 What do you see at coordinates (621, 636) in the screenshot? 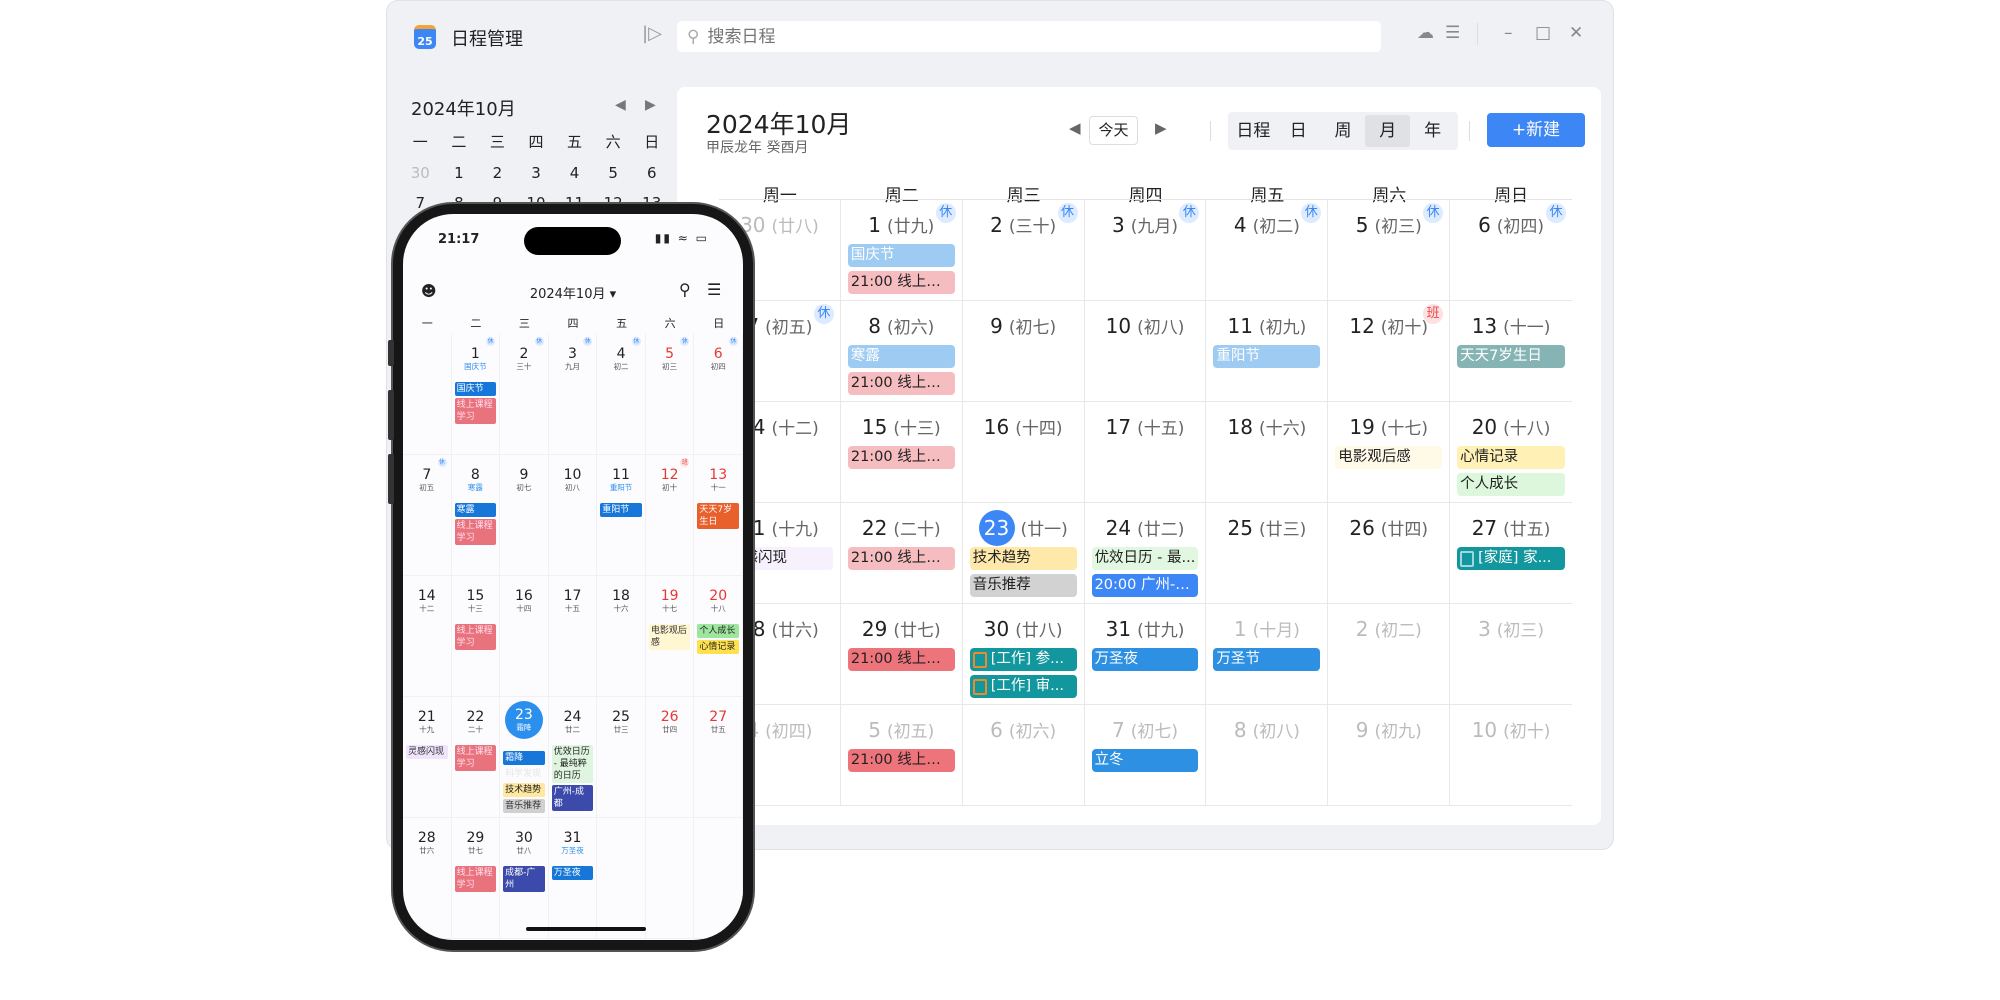
I see `phone-day-cell: 18 十六` at bounding box center [621, 636].